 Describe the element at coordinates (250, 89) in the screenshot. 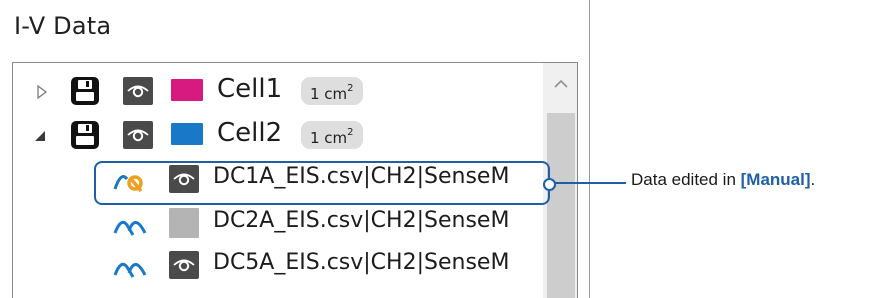

I see `cell-name: Cell1` at that location.